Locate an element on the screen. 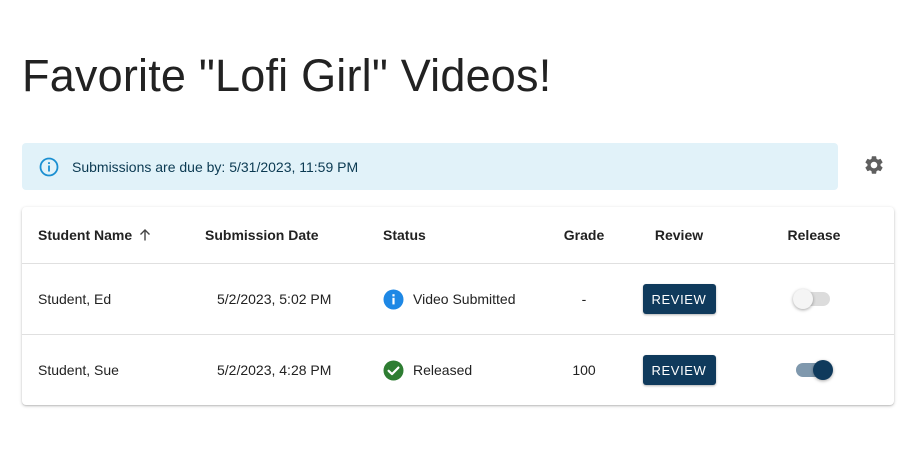 The height and width of the screenshot is (468, 912). status-cell: Released is located at coordinates (427, 370).